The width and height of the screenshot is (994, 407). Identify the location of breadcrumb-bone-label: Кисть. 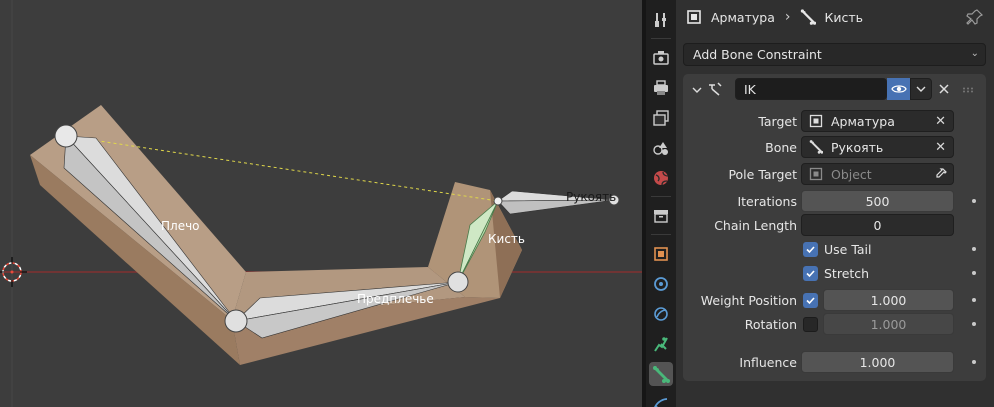
(843, 17).